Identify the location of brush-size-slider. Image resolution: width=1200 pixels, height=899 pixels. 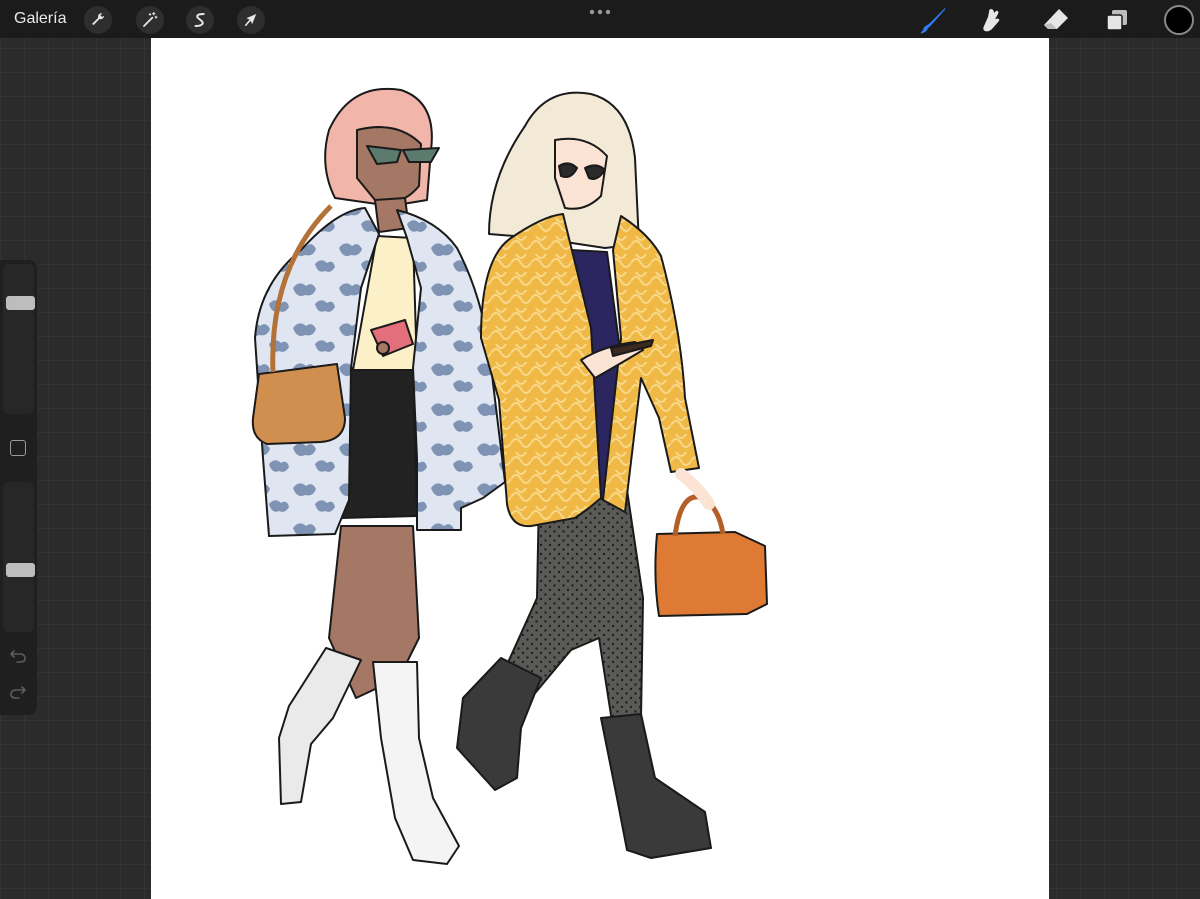
(19, 339).